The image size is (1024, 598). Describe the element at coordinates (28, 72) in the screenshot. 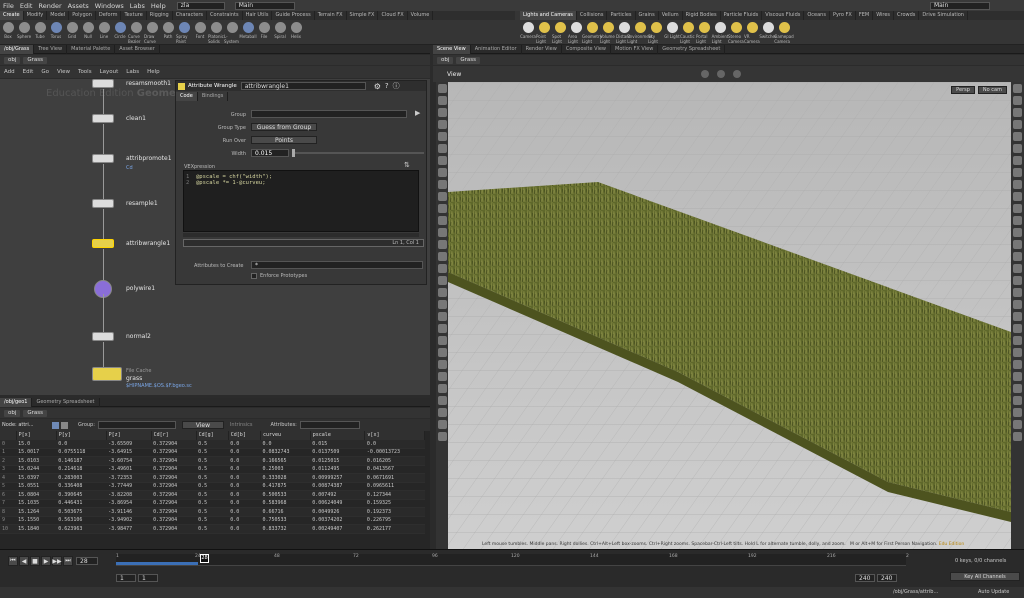

I see `net-menu-edit: Edit` at that location.